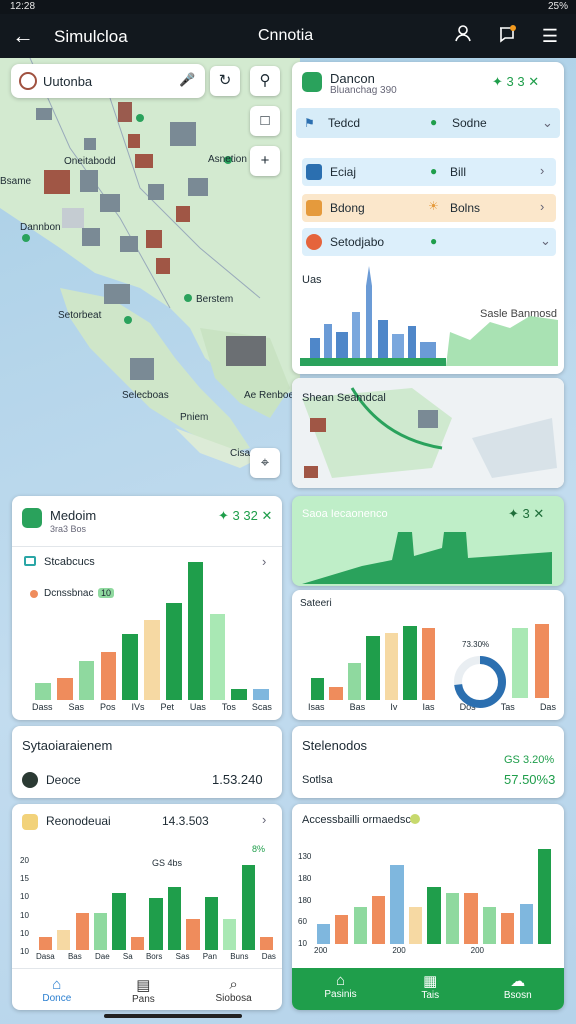  I want to click on stat-text: 3 3, so click(515, 81).